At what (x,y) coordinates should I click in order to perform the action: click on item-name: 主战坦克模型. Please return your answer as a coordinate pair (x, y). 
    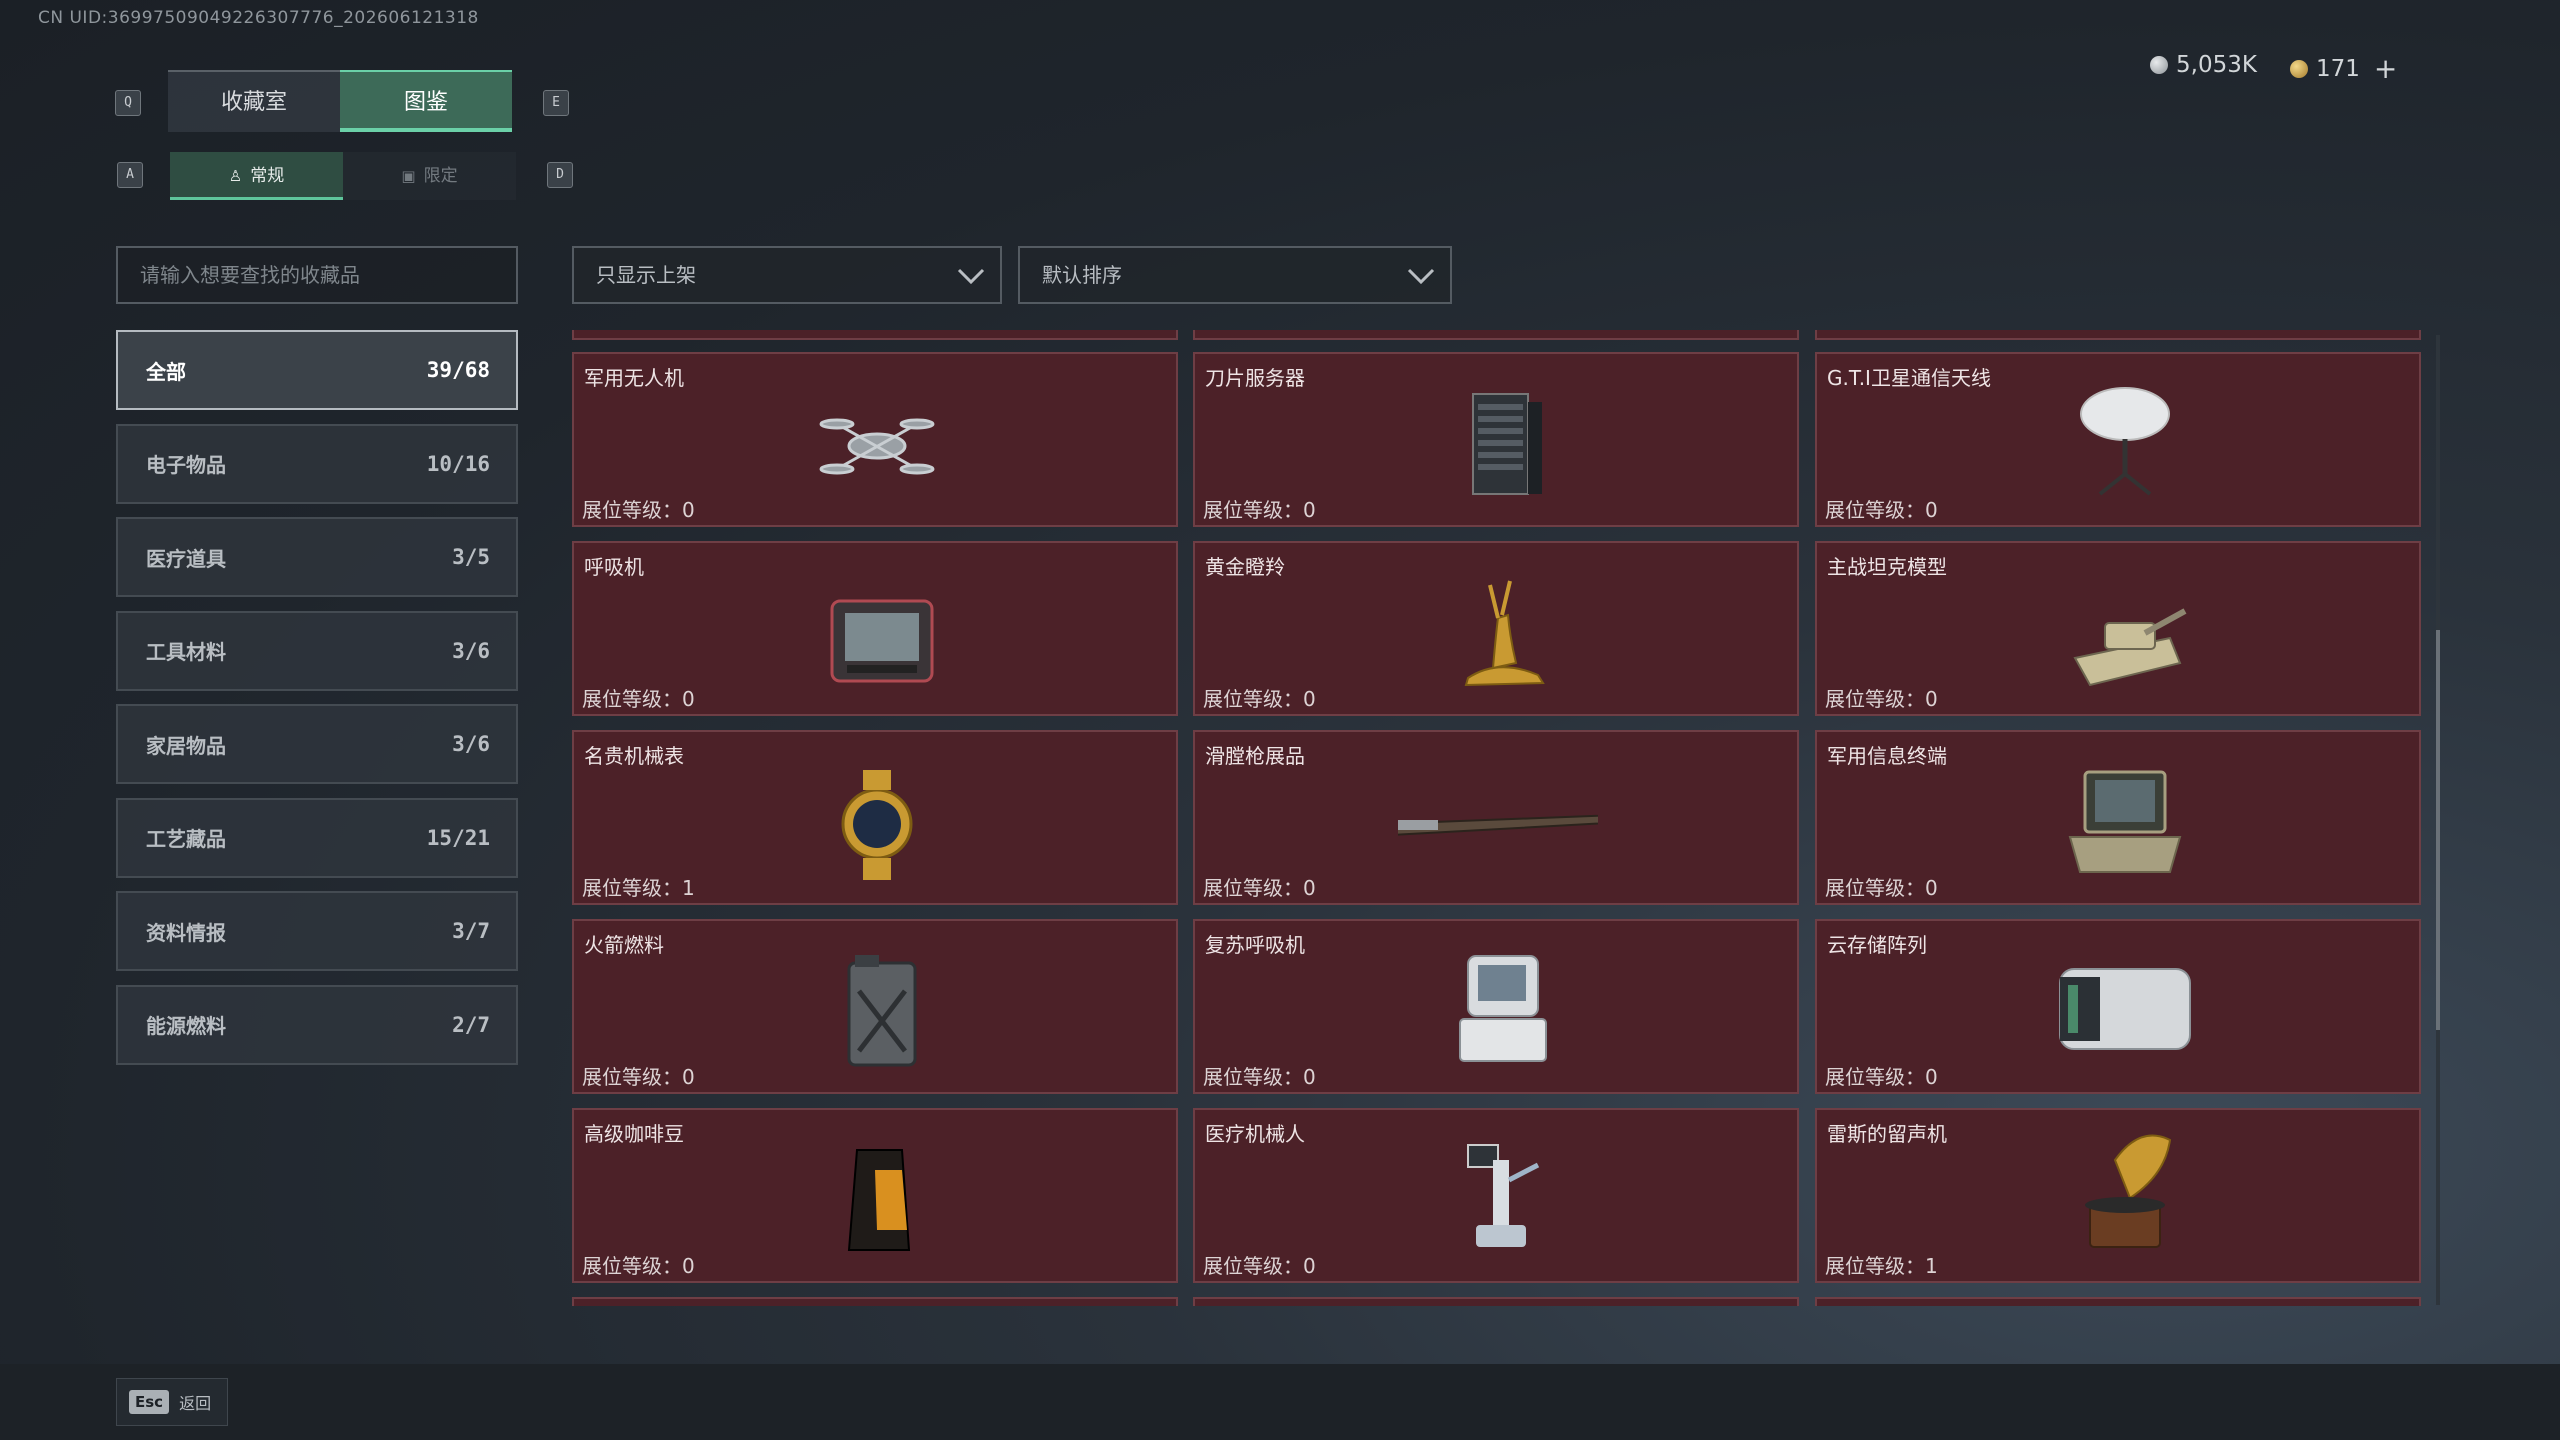
    Looking at the image, I should click on (1887, 567).